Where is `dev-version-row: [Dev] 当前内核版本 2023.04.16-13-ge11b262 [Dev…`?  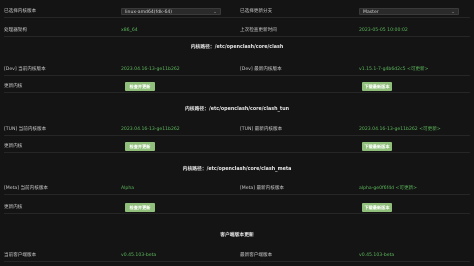 dev-version-row: [Dev] 当前内核版本 2023.04.16-13-ge11b262 [Dev… is located at coordinates (237, 70).